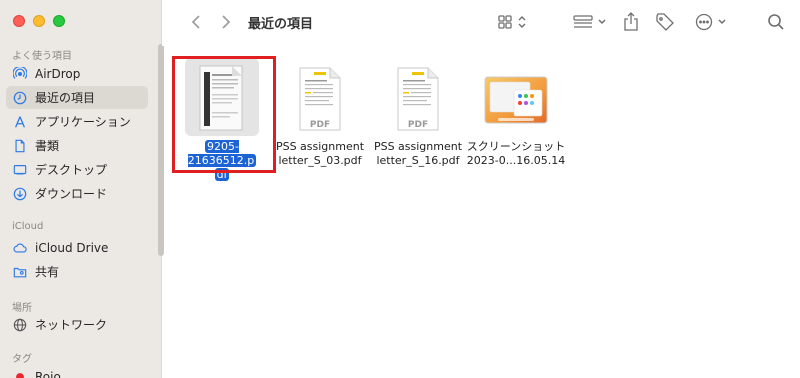 The width and height of the screenshot is (800, 378). I want to click on sidebar-item-tag-red: Rojo, so click(77, 371).